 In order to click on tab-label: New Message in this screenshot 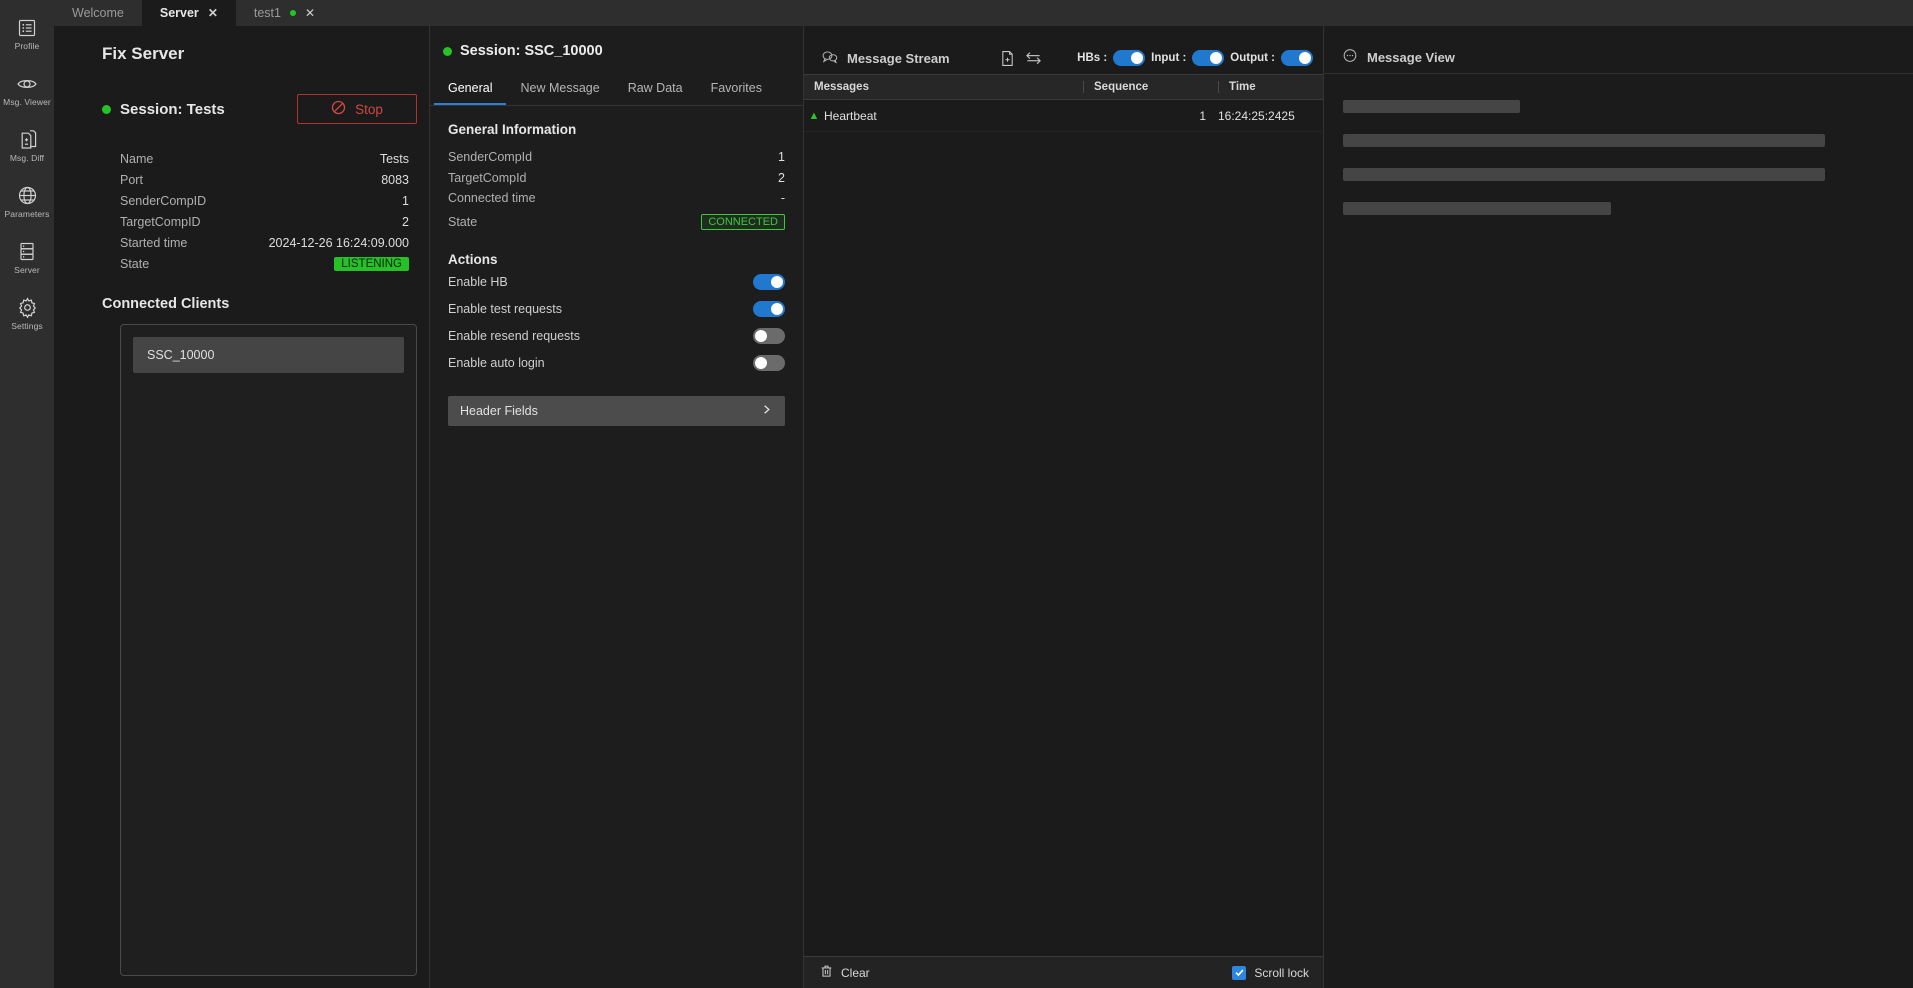, I will do `click(560, 88)`.